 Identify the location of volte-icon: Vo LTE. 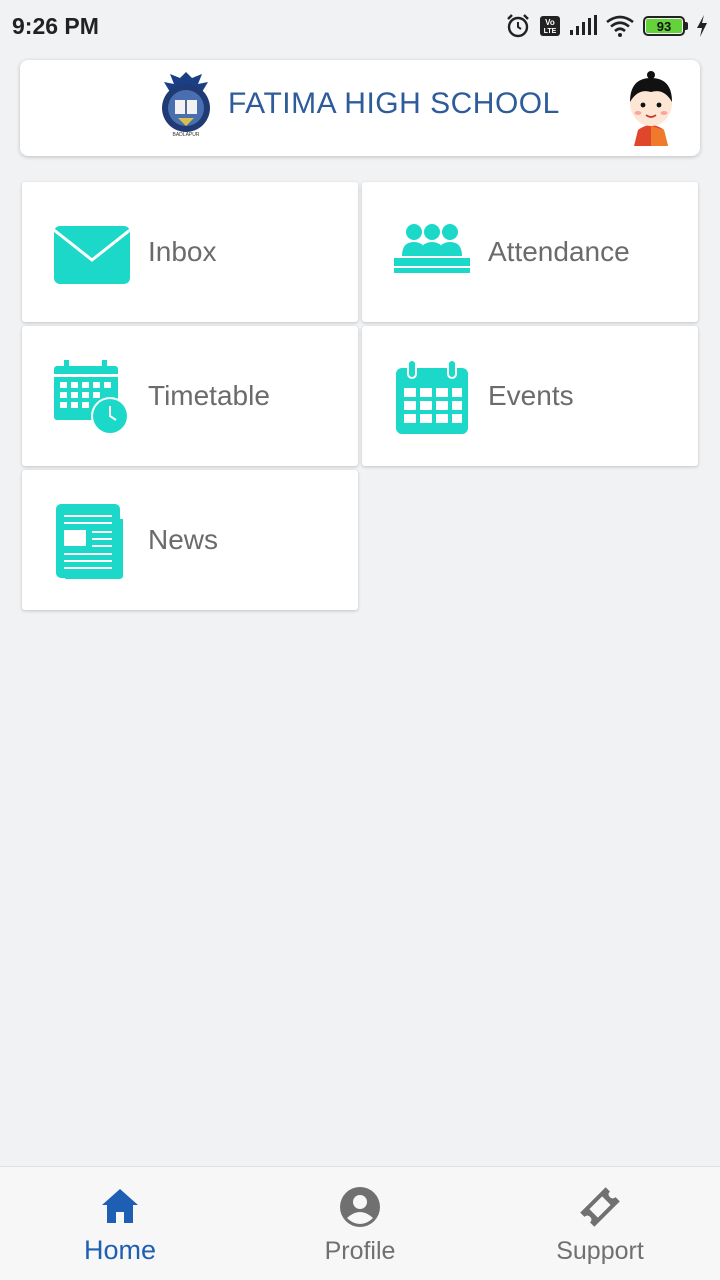
(550, 26).